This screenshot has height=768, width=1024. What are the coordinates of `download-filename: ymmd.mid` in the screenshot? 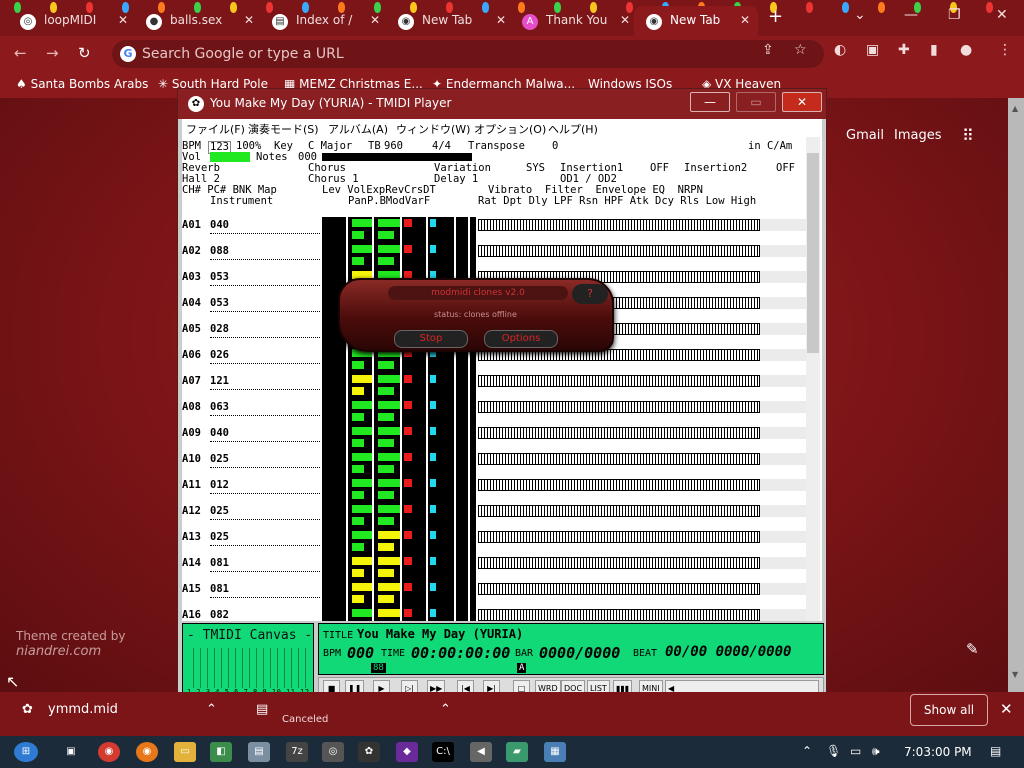 It's located at (83, 709).